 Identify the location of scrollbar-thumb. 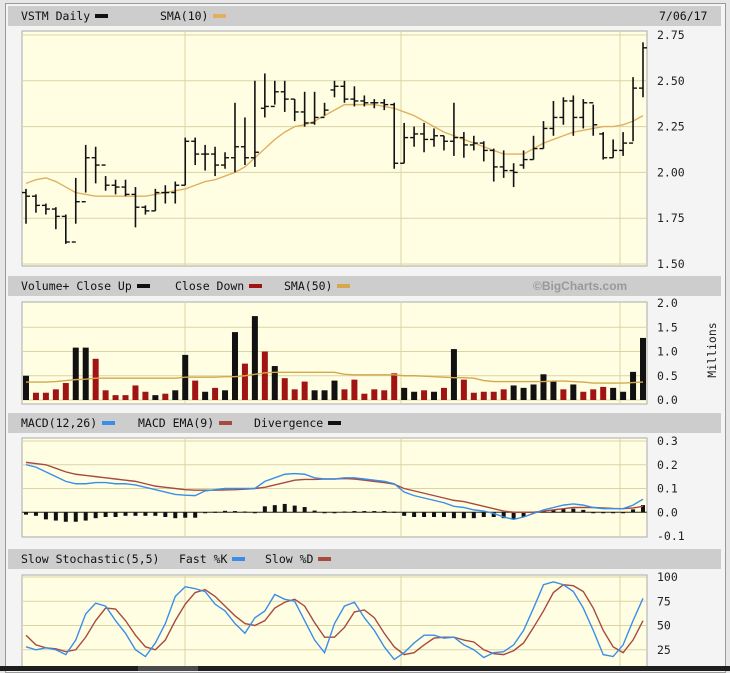
(168, 668).